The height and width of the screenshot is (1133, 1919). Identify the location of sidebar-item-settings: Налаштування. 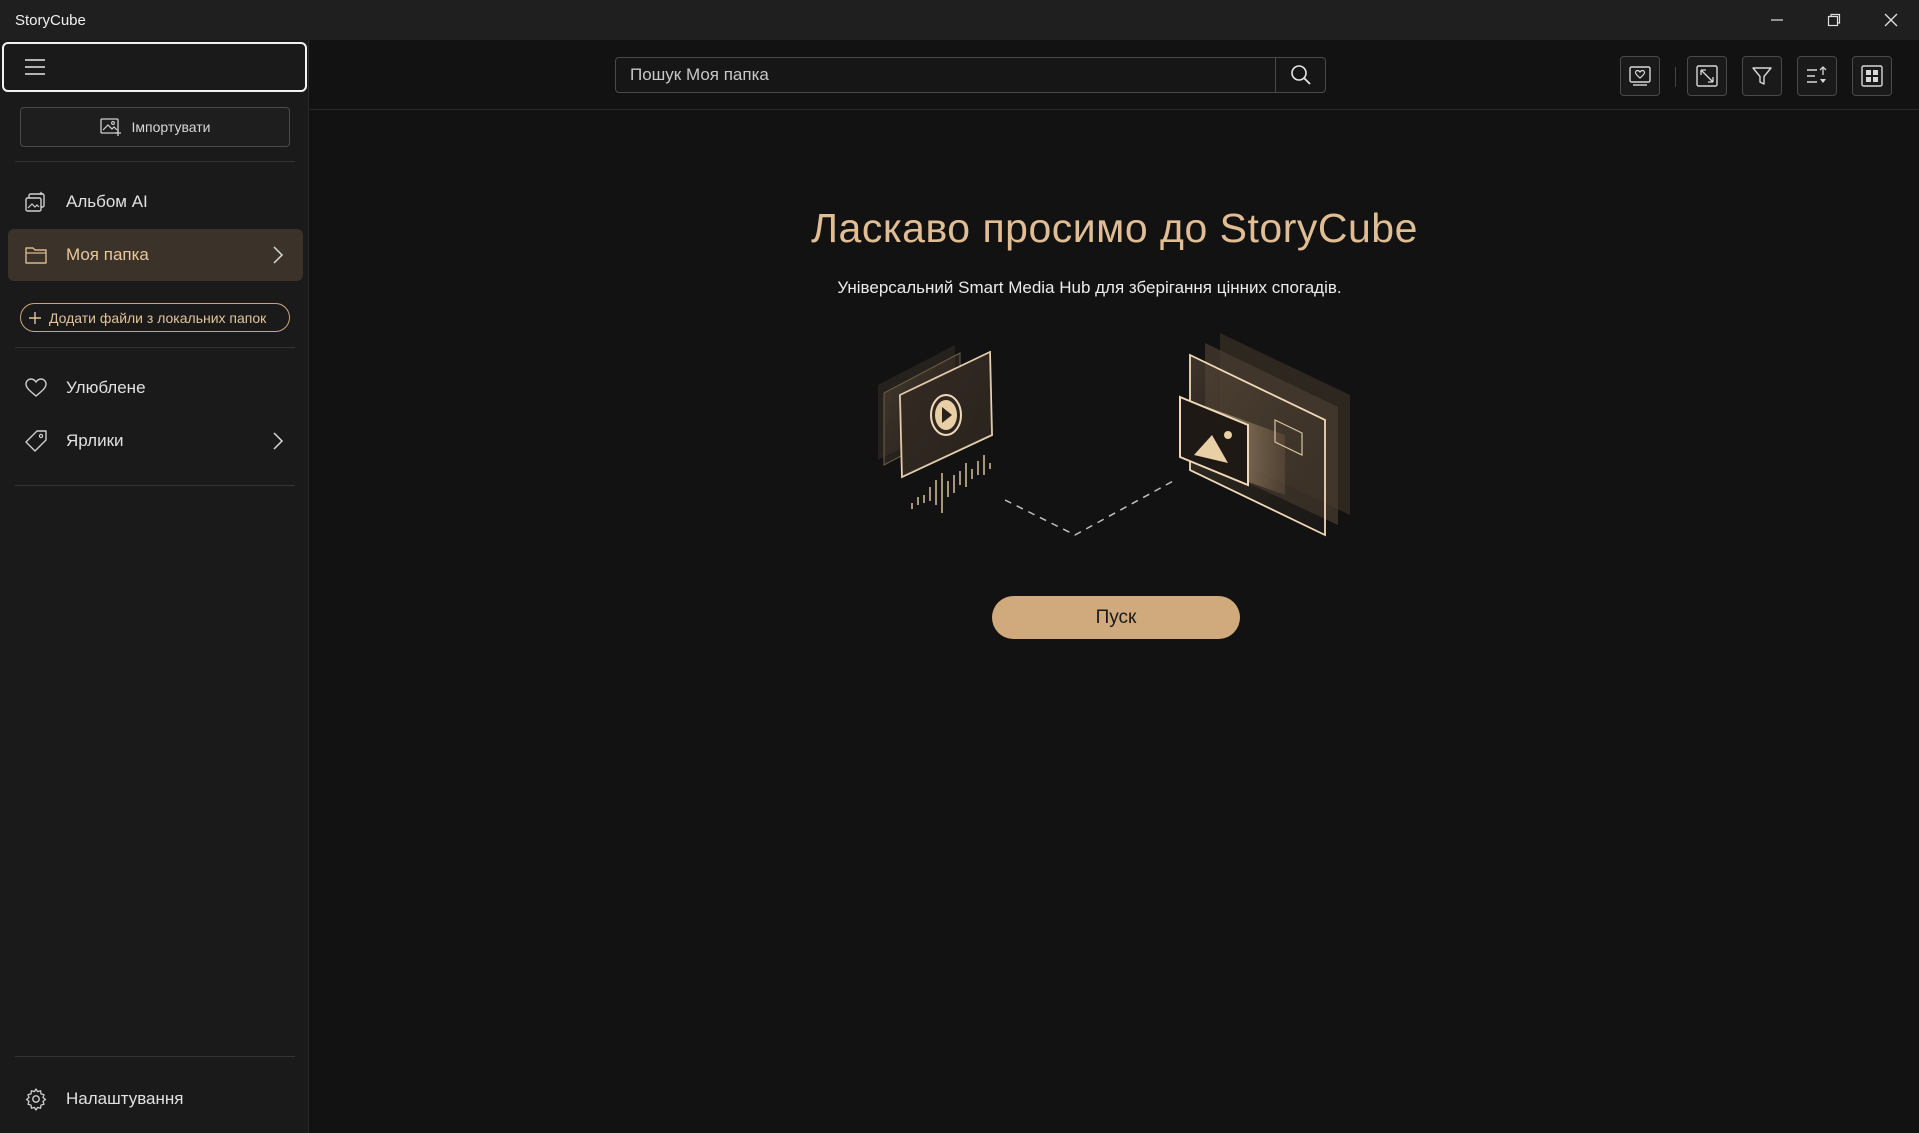
(155, 1099).